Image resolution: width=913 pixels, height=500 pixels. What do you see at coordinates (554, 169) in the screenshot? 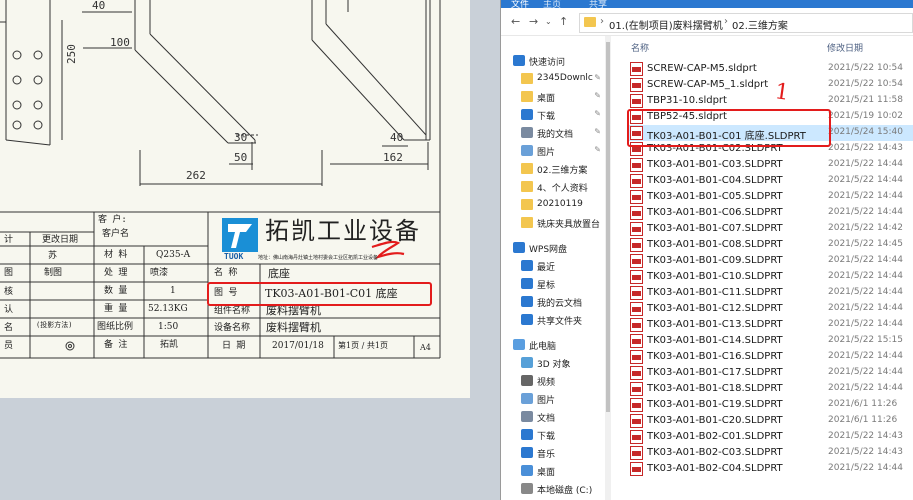
I see `sidebar-item: 02.三维方案` at bounding box center [554, 169].